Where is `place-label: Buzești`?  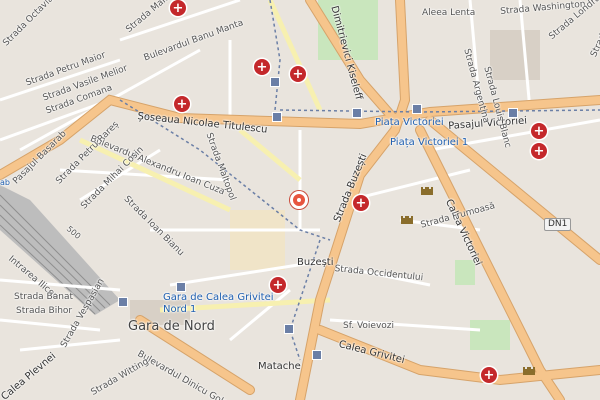
place-label: Buzești is located at coordinates (315, 262).